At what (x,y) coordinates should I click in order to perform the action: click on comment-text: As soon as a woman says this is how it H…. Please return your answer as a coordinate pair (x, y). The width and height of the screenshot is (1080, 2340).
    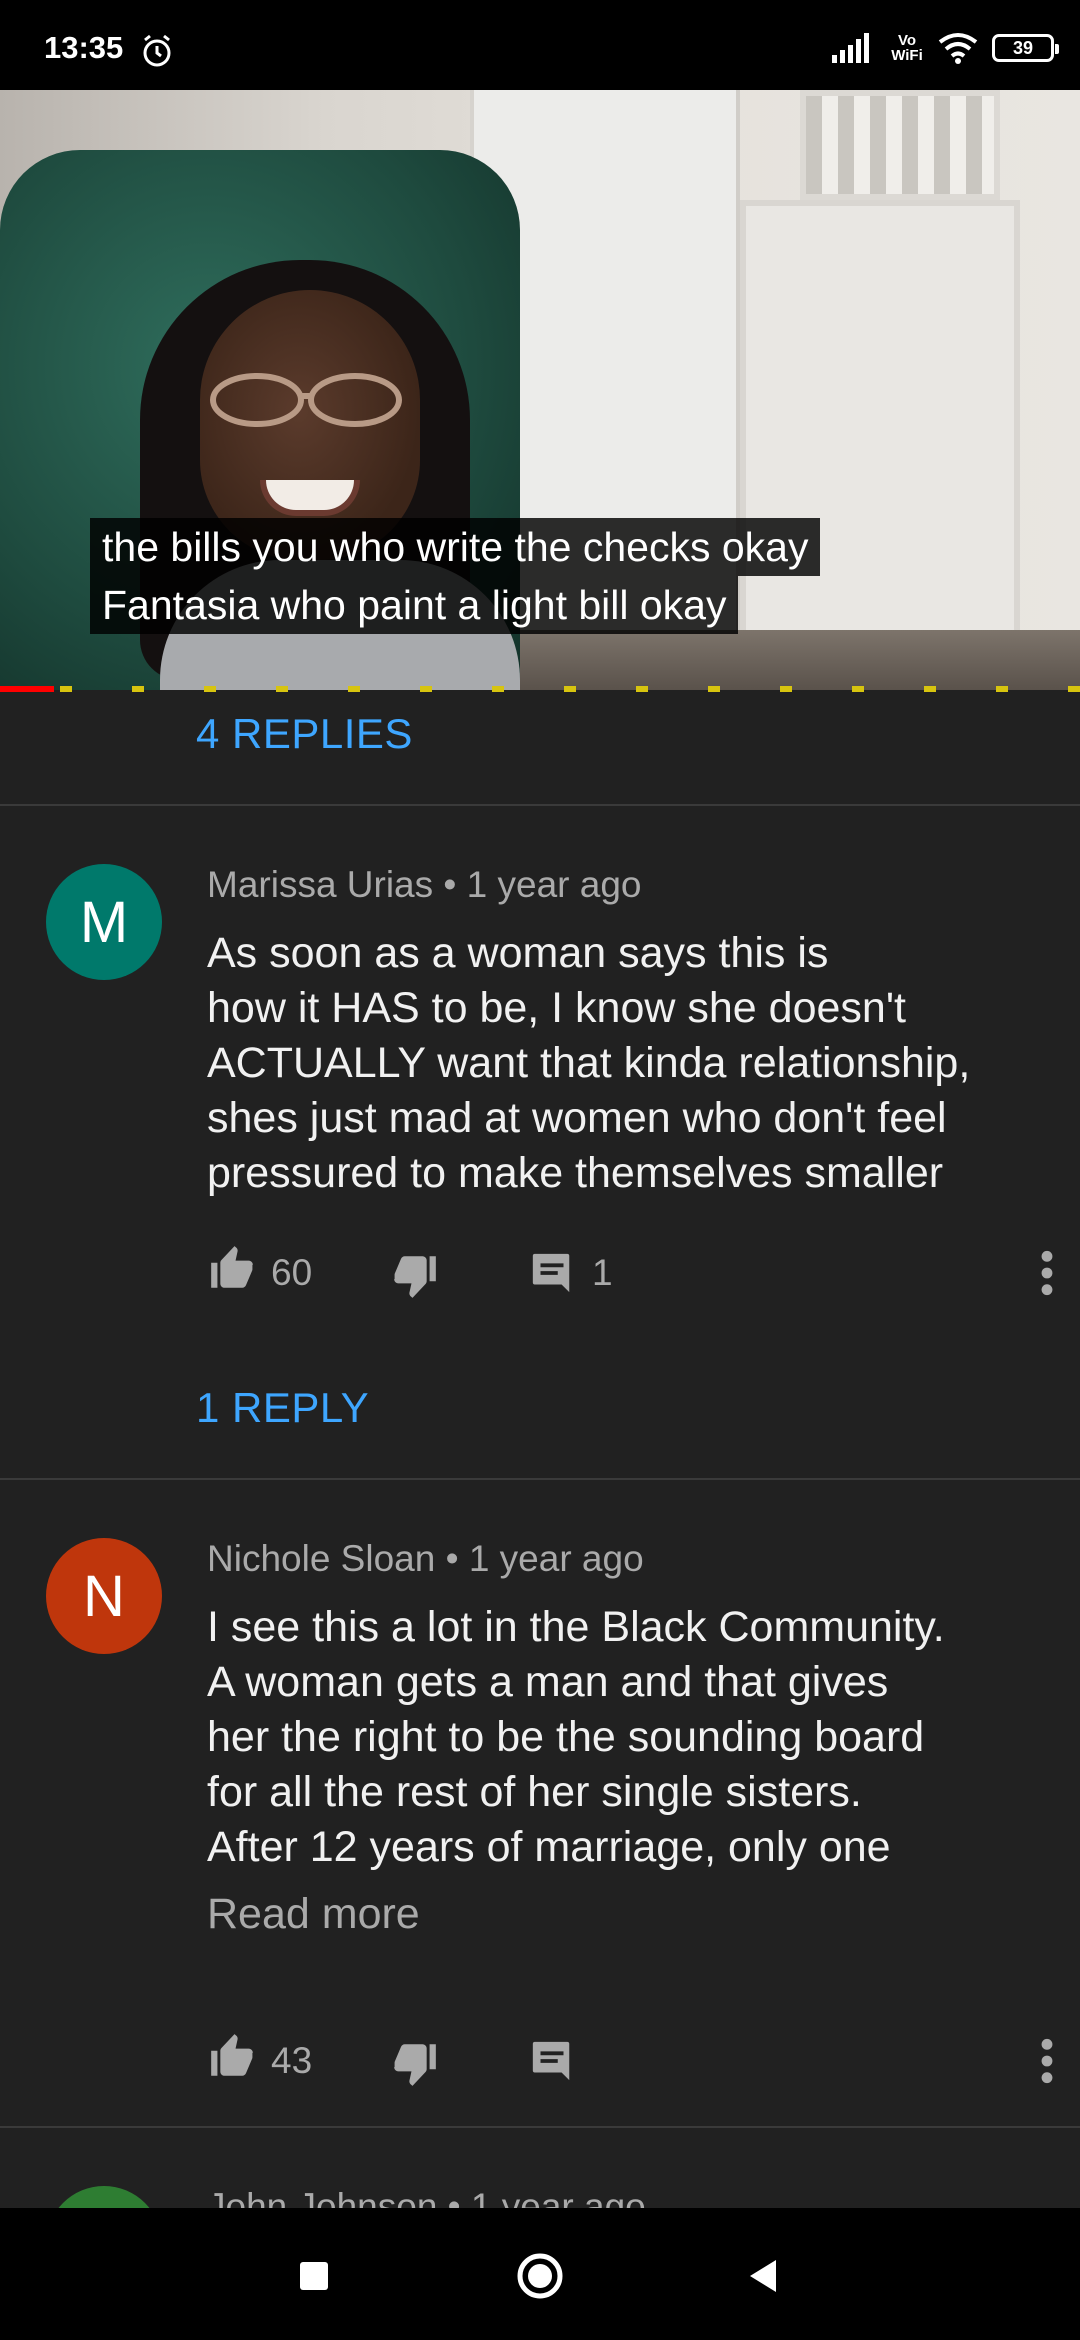
    Looking at the image, I should click on (589, 1063).